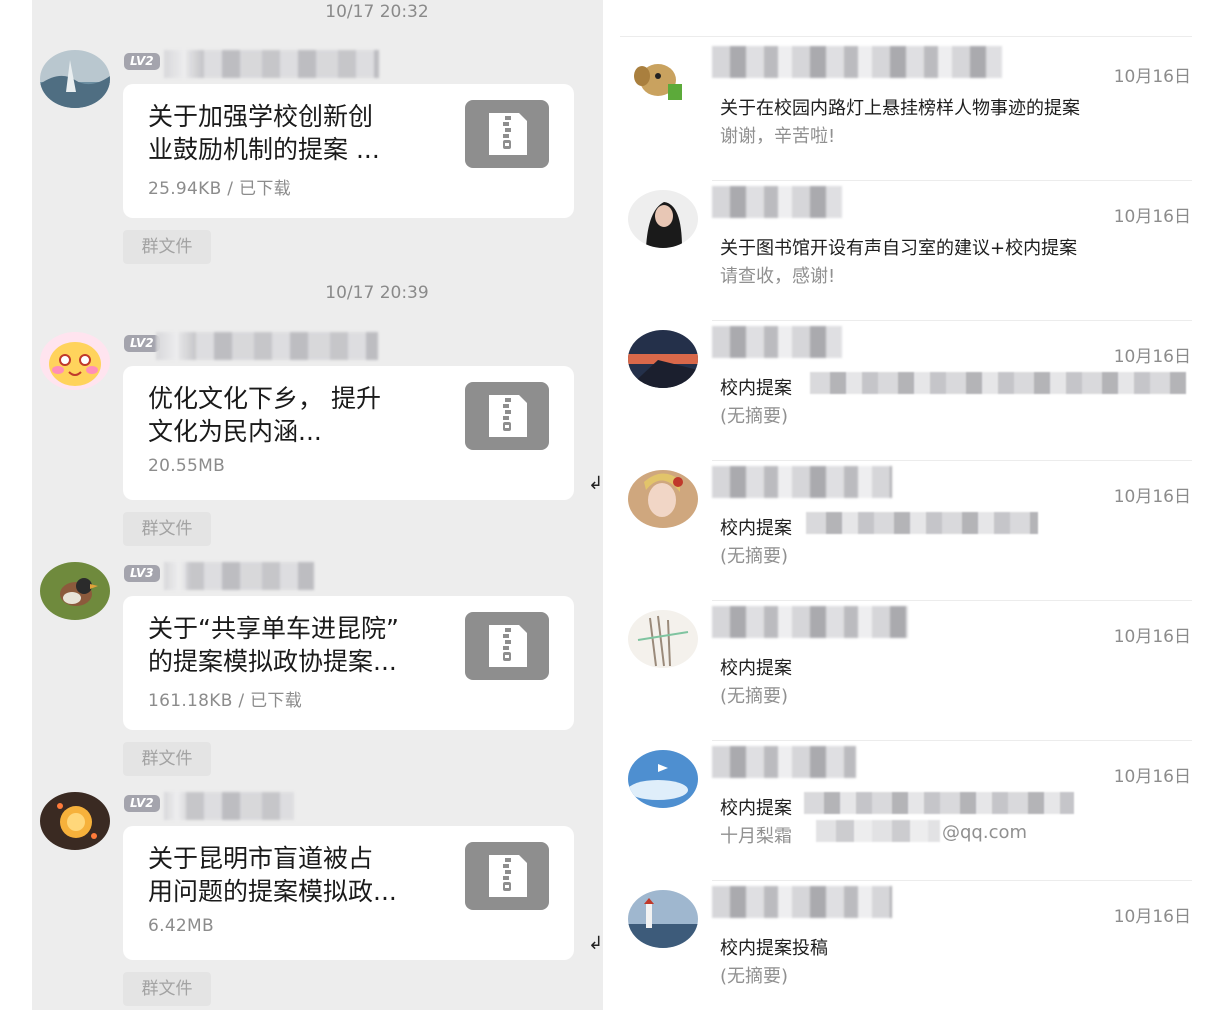 The height and width of the screenshot is (1021, 1223). What do you see at coordinates (225, 701) in the screenshot?
I see `file-meta: 161.18KB / 已下载` at bounding box center [225, 701].